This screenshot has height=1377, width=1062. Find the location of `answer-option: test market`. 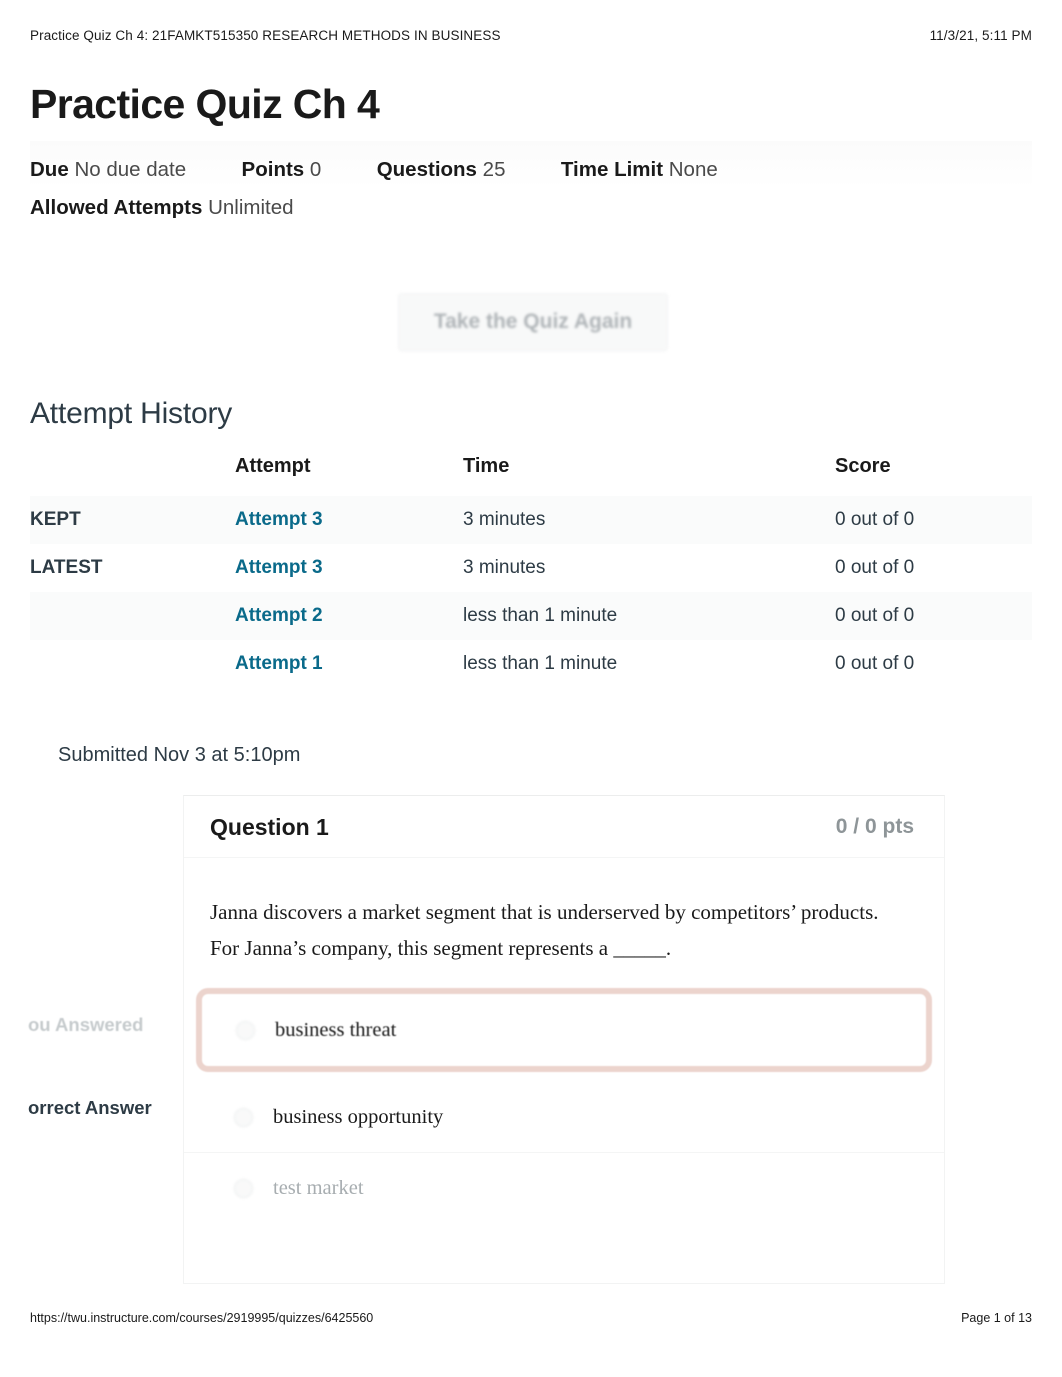

answer-option: test market is located at coordinates (564, 1187).